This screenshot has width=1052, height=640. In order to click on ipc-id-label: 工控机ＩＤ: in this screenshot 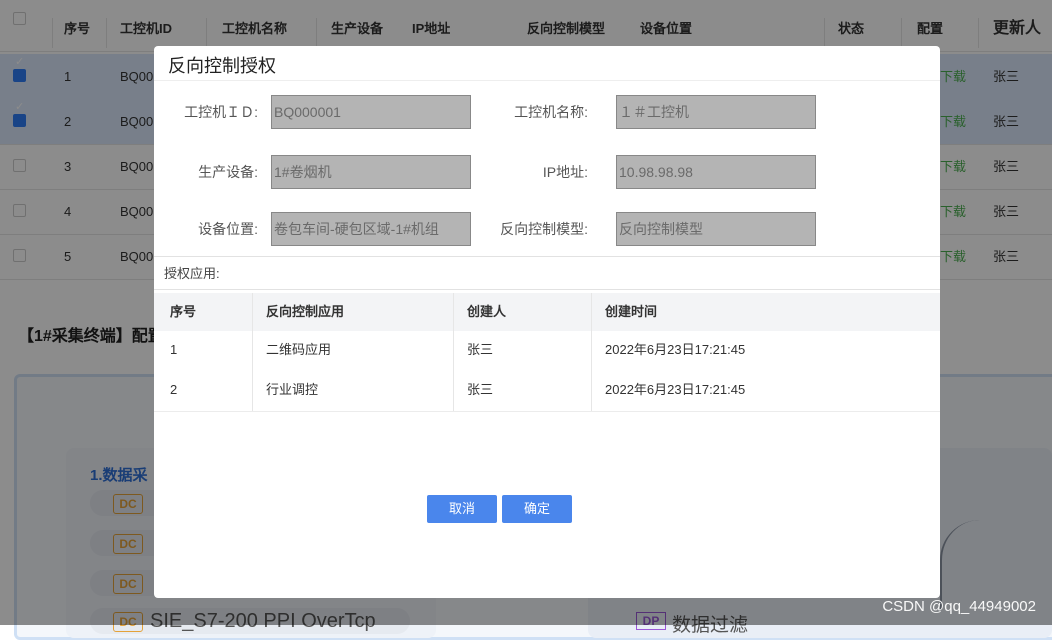, I will do `click(221, 112)`.